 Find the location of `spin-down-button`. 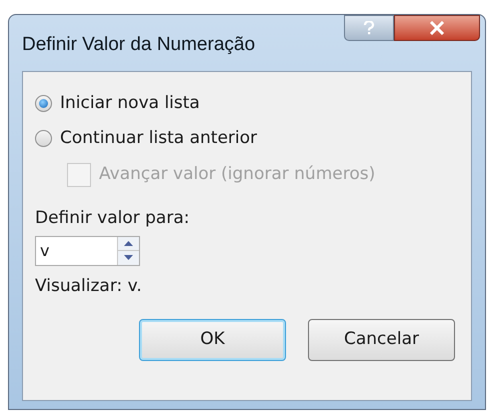

spin-down-button is located at coordinates (128, 257).